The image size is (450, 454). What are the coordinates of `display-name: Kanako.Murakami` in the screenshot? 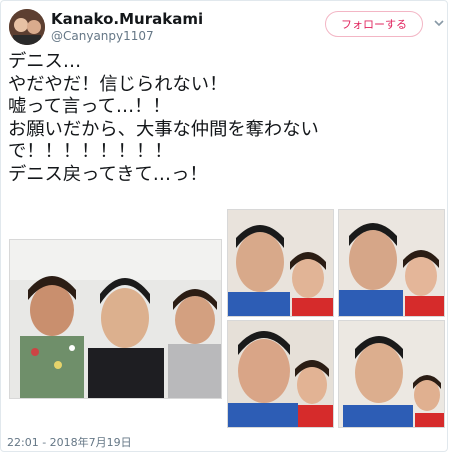 It's located at (127, 19).